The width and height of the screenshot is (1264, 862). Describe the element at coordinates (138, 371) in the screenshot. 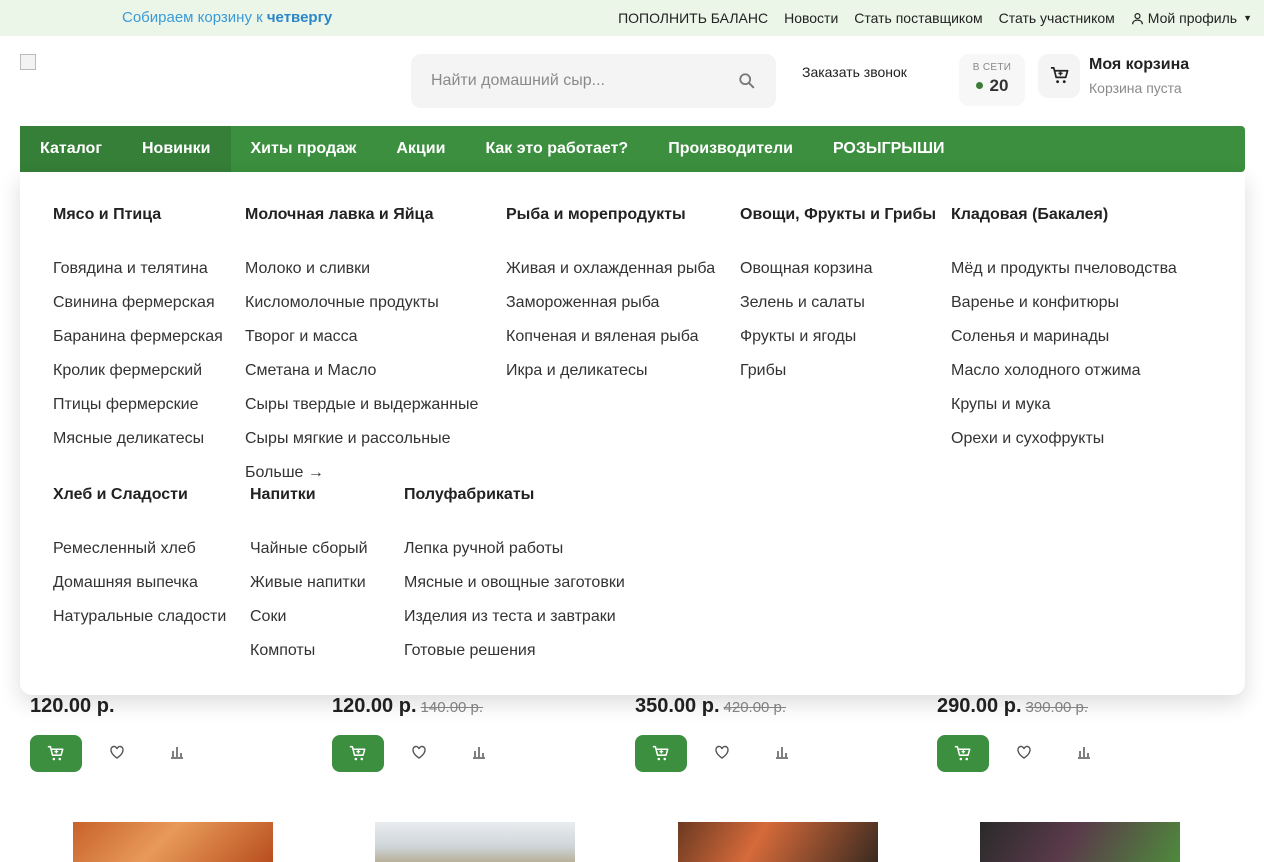

I see `menu-item: Кролик фермерский` at that location.